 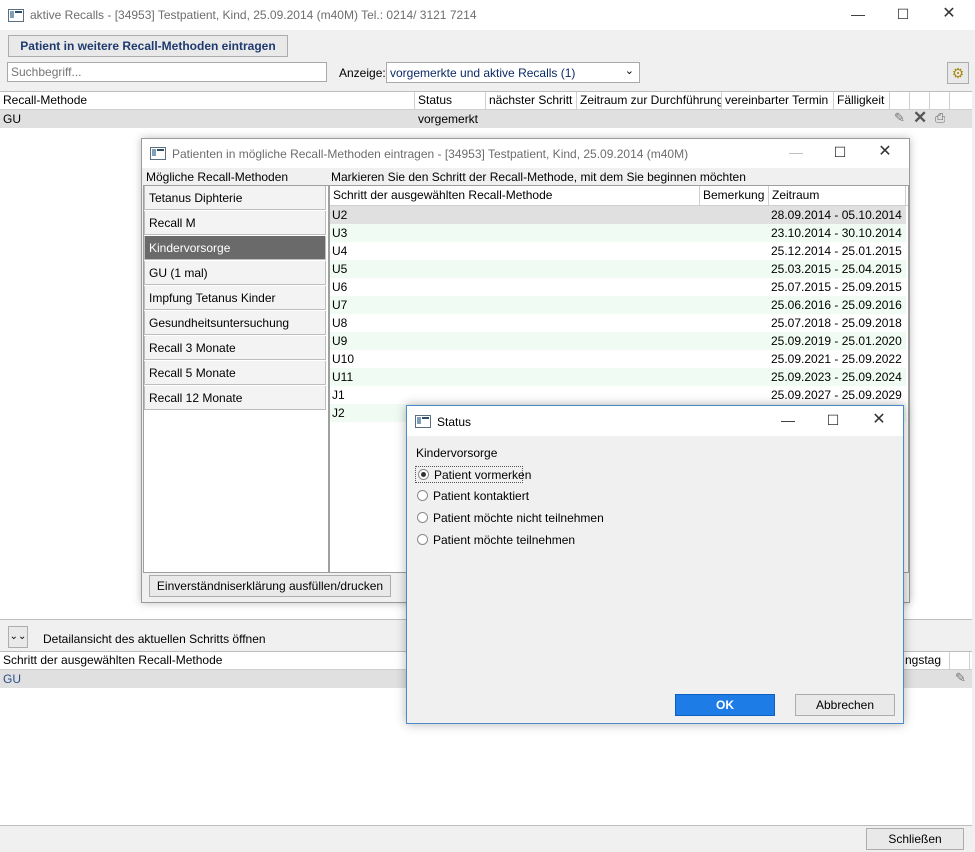 What do you see at coordinates (235, 273) in the screenshot?
I see `list-item: GU (1 mal)` at bounding box center [235, 273].